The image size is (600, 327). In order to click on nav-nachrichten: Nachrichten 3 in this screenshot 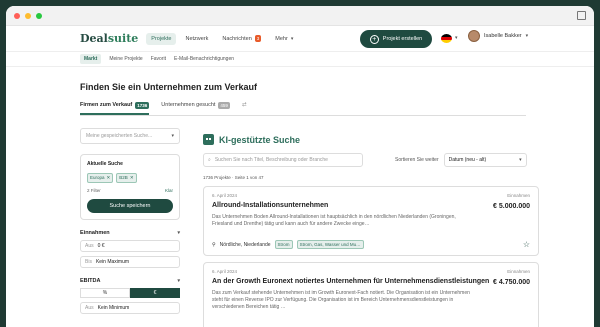, I will do `click(241, 38)`.